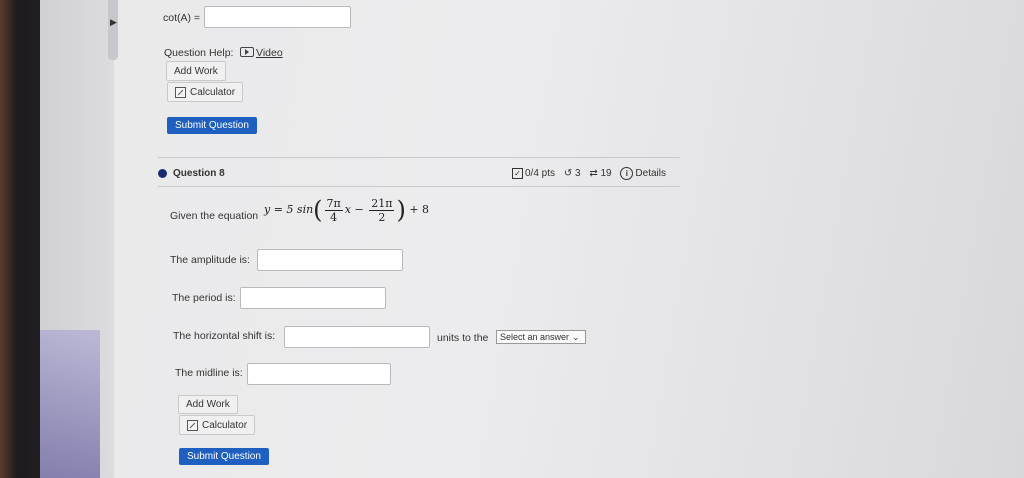 Image resolution: width=1024 pixels, height=478 pixels. Describe the element at coordinates (541, 337) in the screenshot. I see `direction-select: Select an answer ⌄` at that location.